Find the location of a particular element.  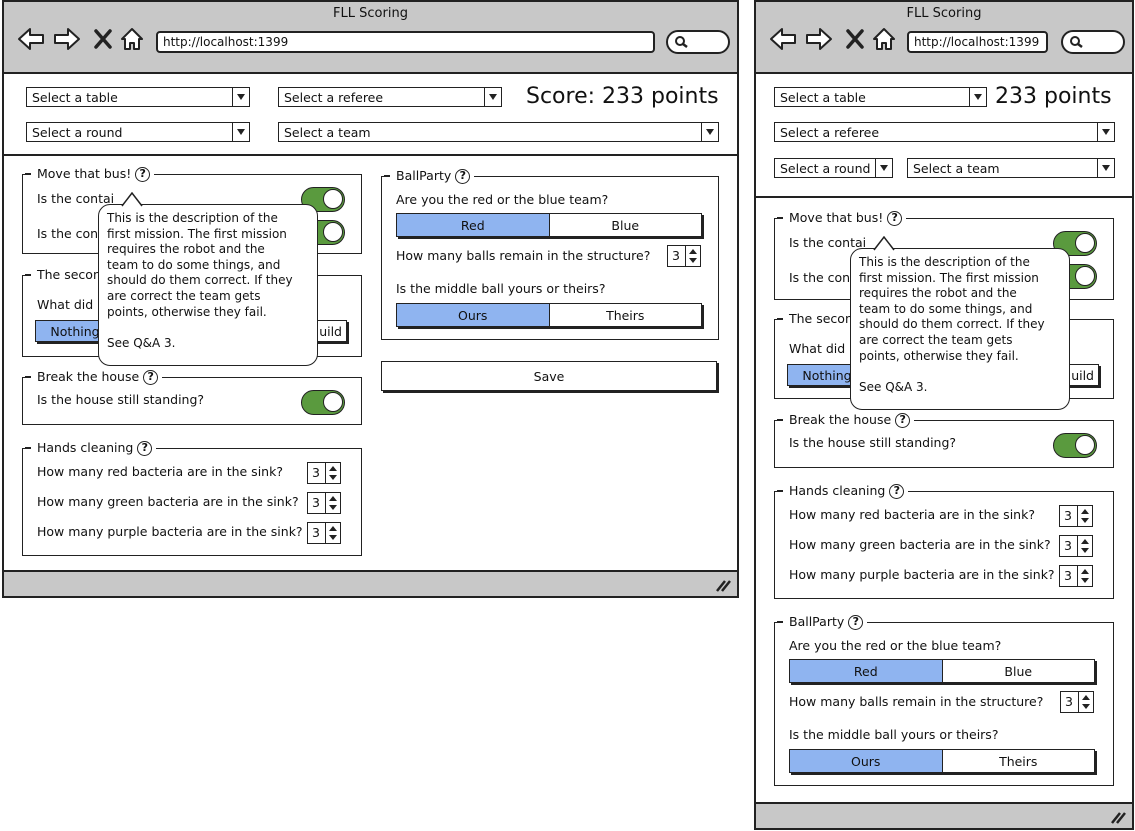

search-icon is located at coordinates (1076, 42).